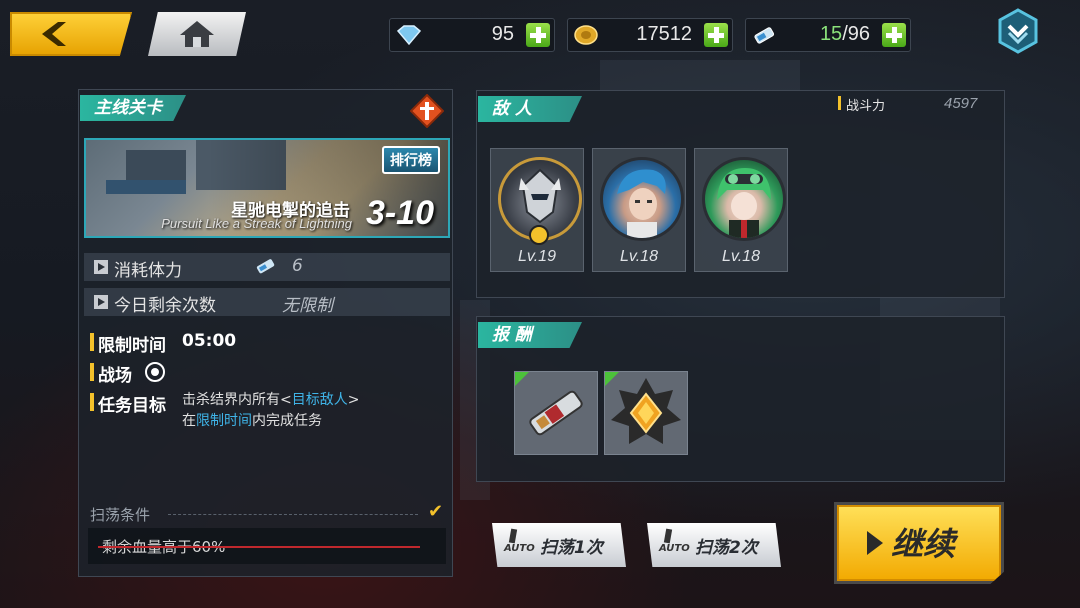 The image size is (1080, 608). Describe the element at coordinates (133, 108) in the screenshot. I see `stage-section-title: 主线关卡` at that location.